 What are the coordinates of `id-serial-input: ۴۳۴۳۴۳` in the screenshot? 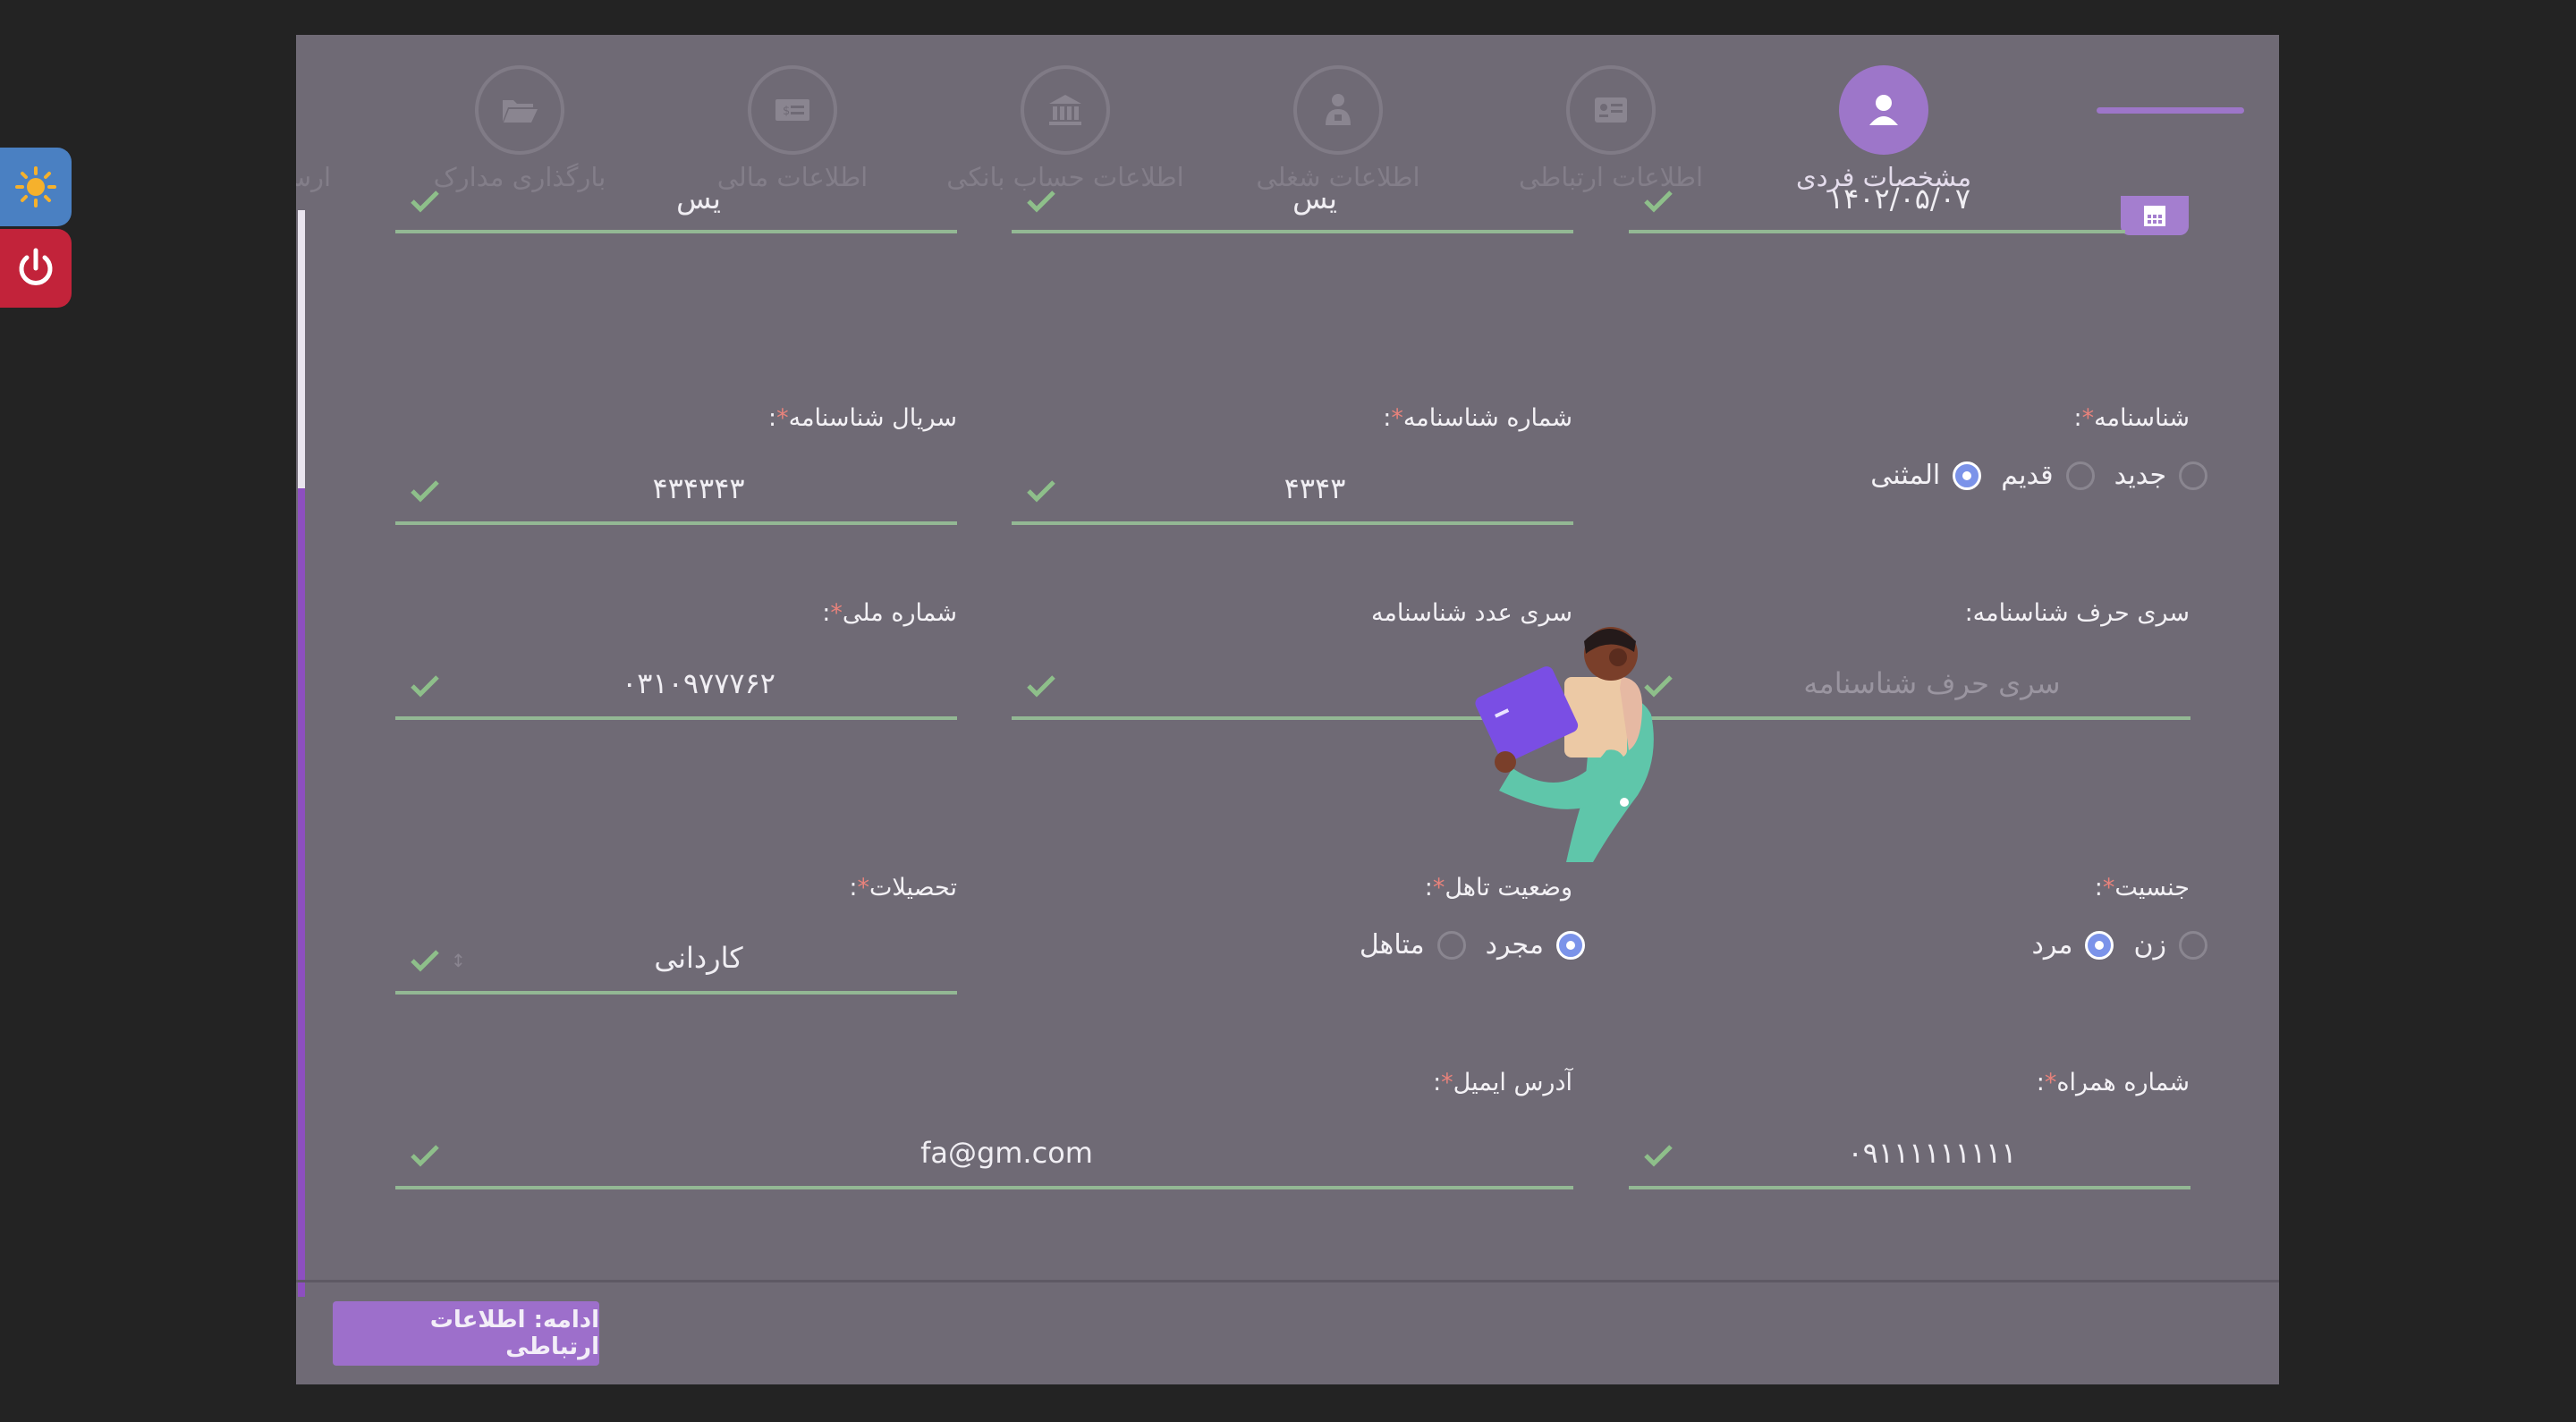 It's located at (676, 493).